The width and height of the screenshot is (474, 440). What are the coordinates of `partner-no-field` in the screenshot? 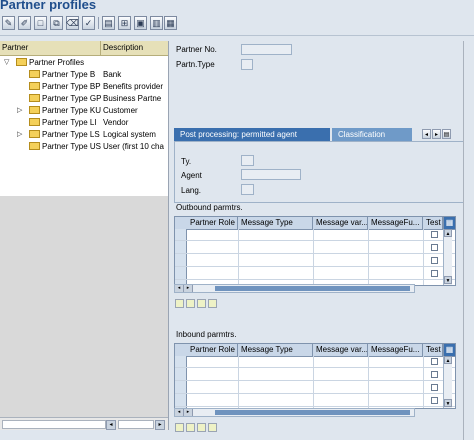 It's located at (266, 49).